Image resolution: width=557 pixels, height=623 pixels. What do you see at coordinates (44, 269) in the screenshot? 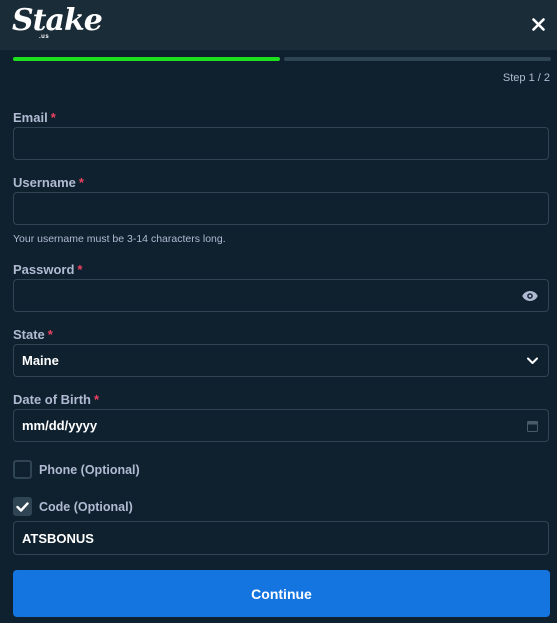
I see `password-label-text: Password` at bounding box center [44, 269].